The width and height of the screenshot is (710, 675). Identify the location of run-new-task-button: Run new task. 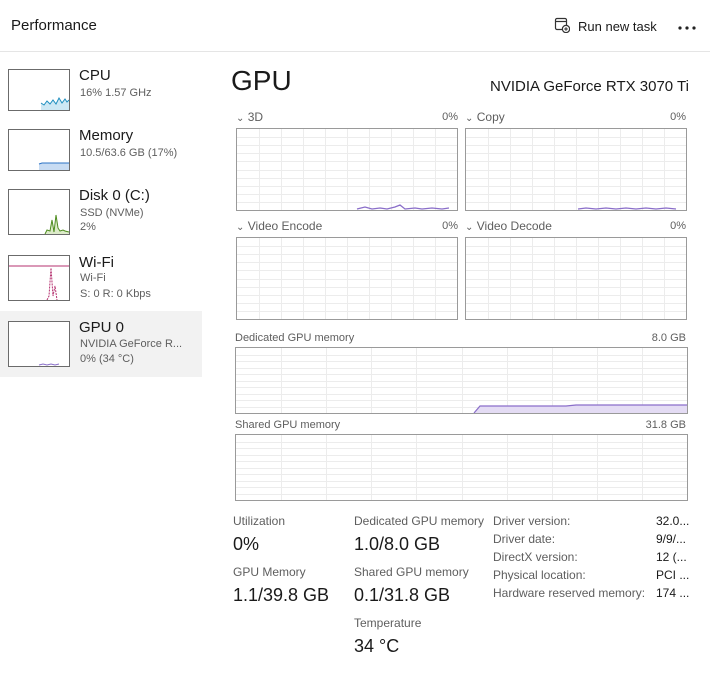
(605, 26).